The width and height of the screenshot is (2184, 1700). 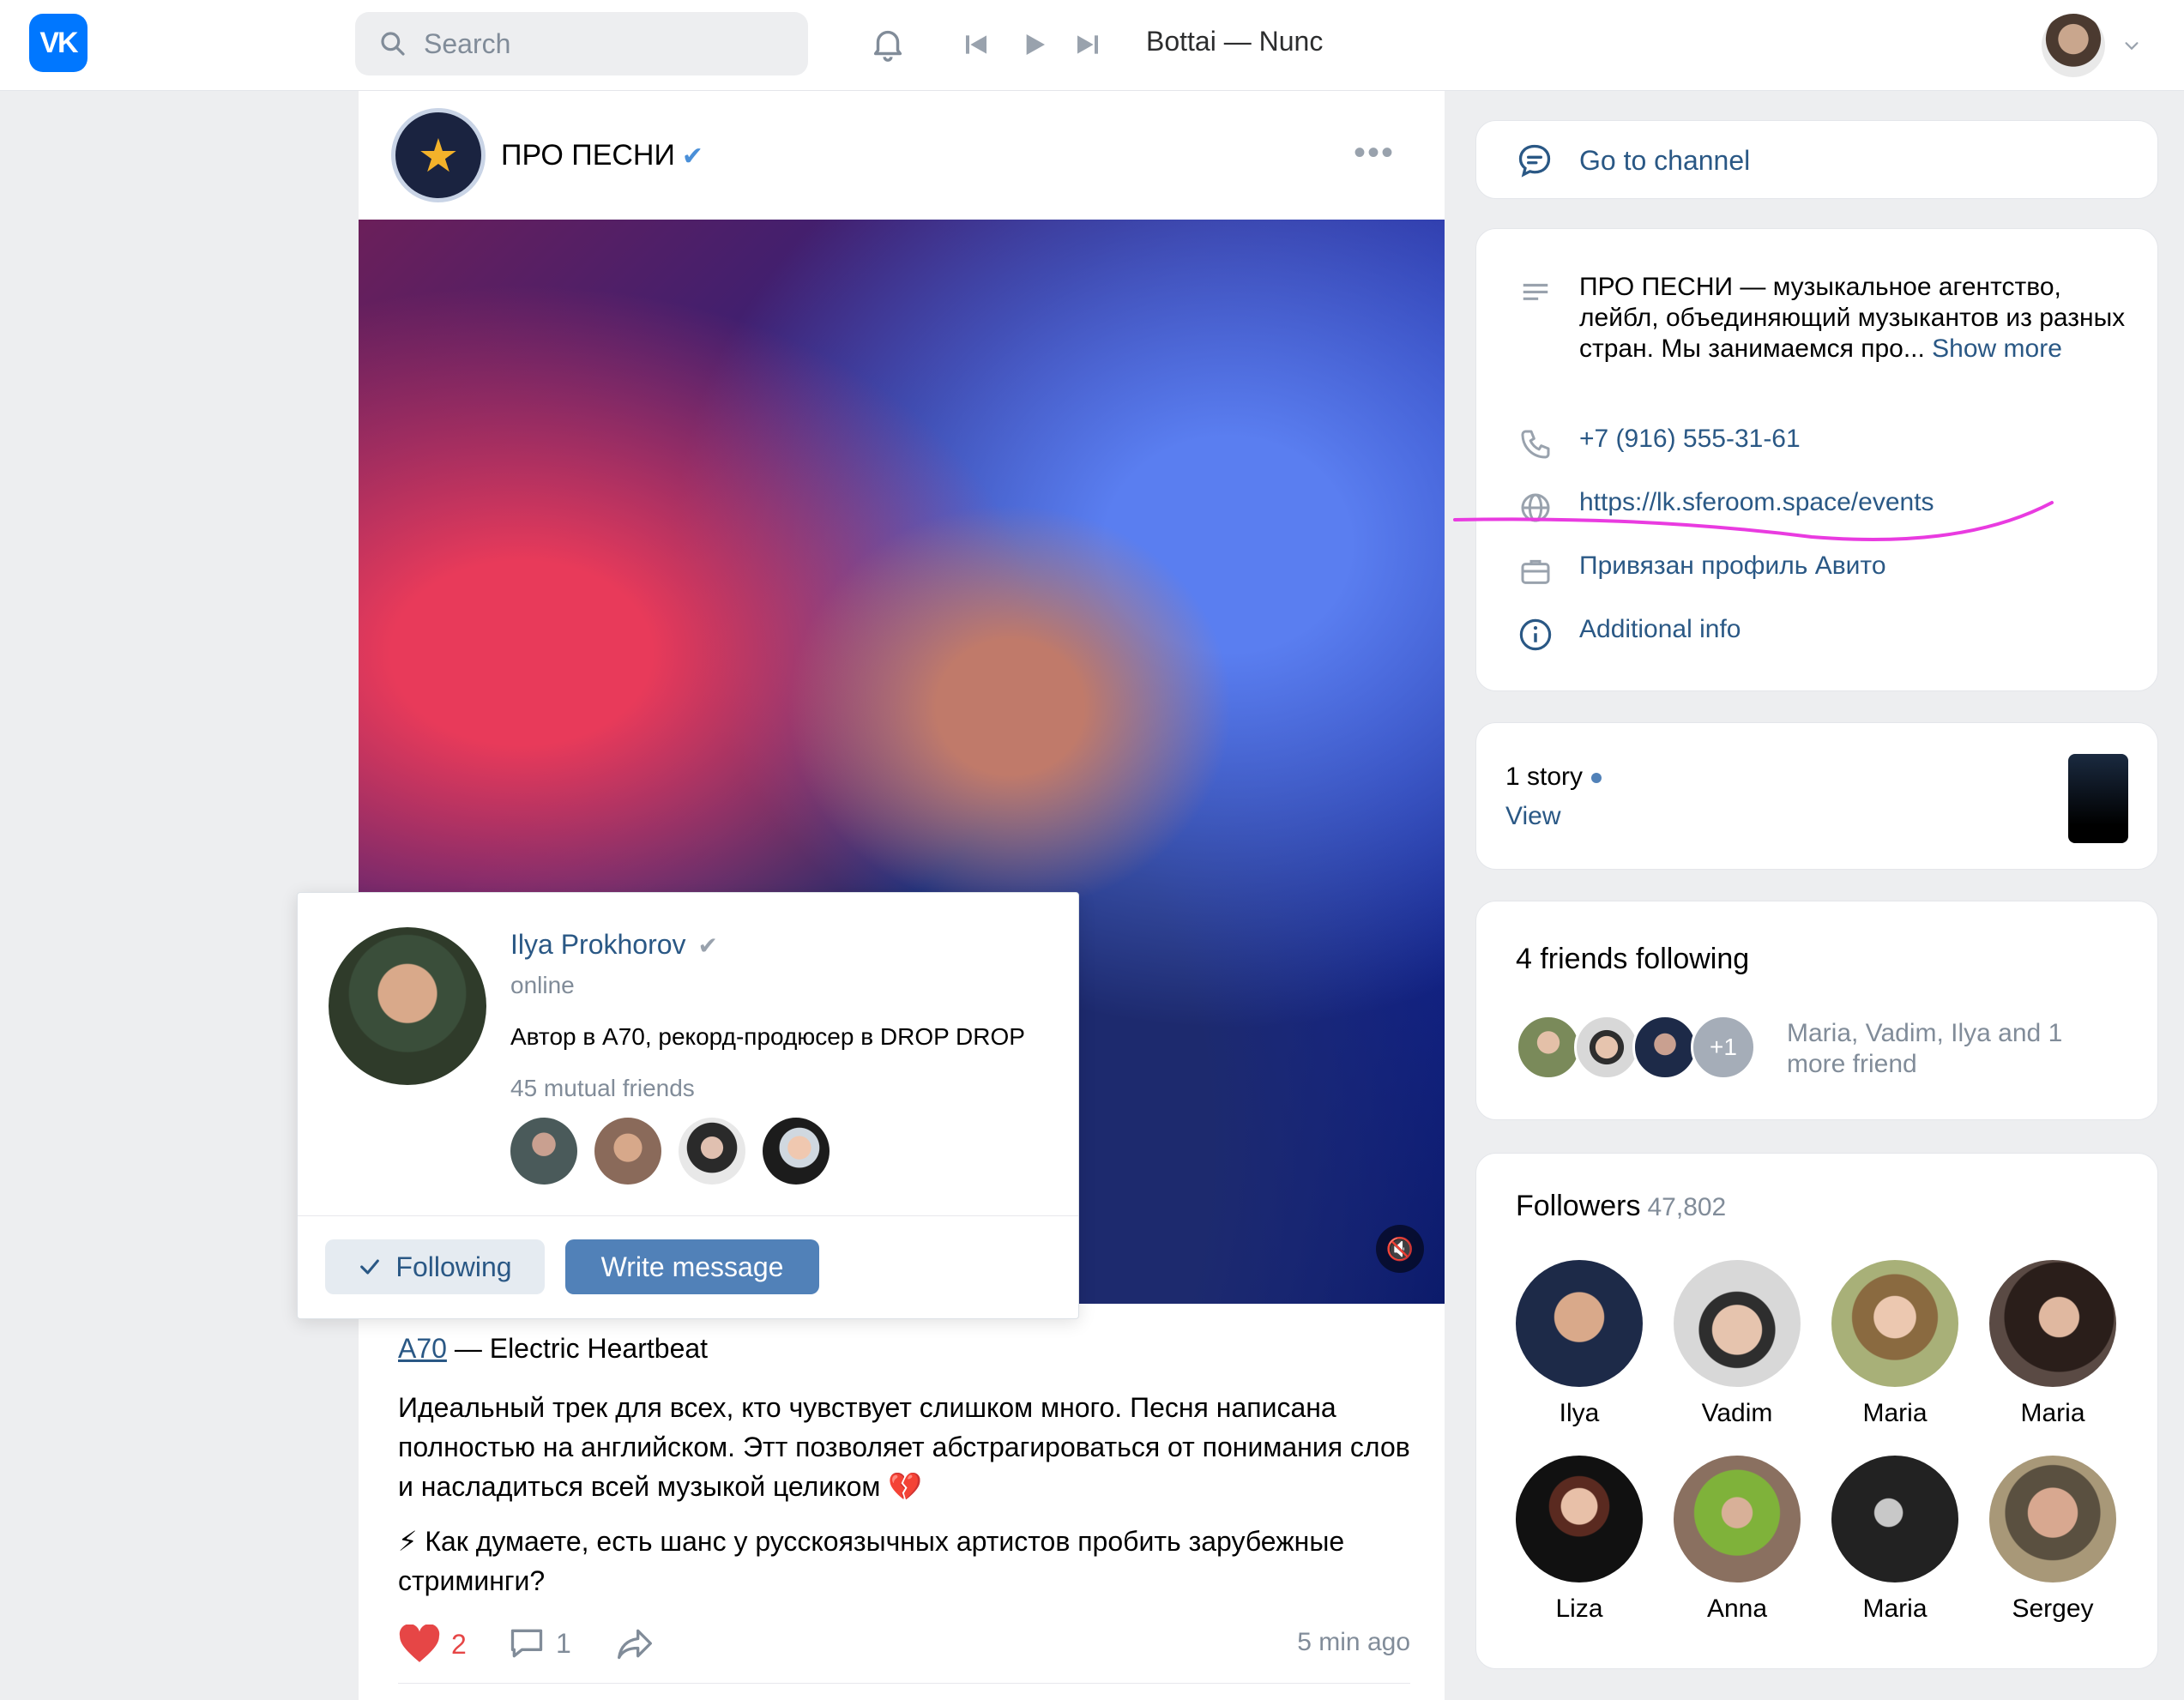 I want to click on follower-name: Liza, so click(x=1578, y=1609).